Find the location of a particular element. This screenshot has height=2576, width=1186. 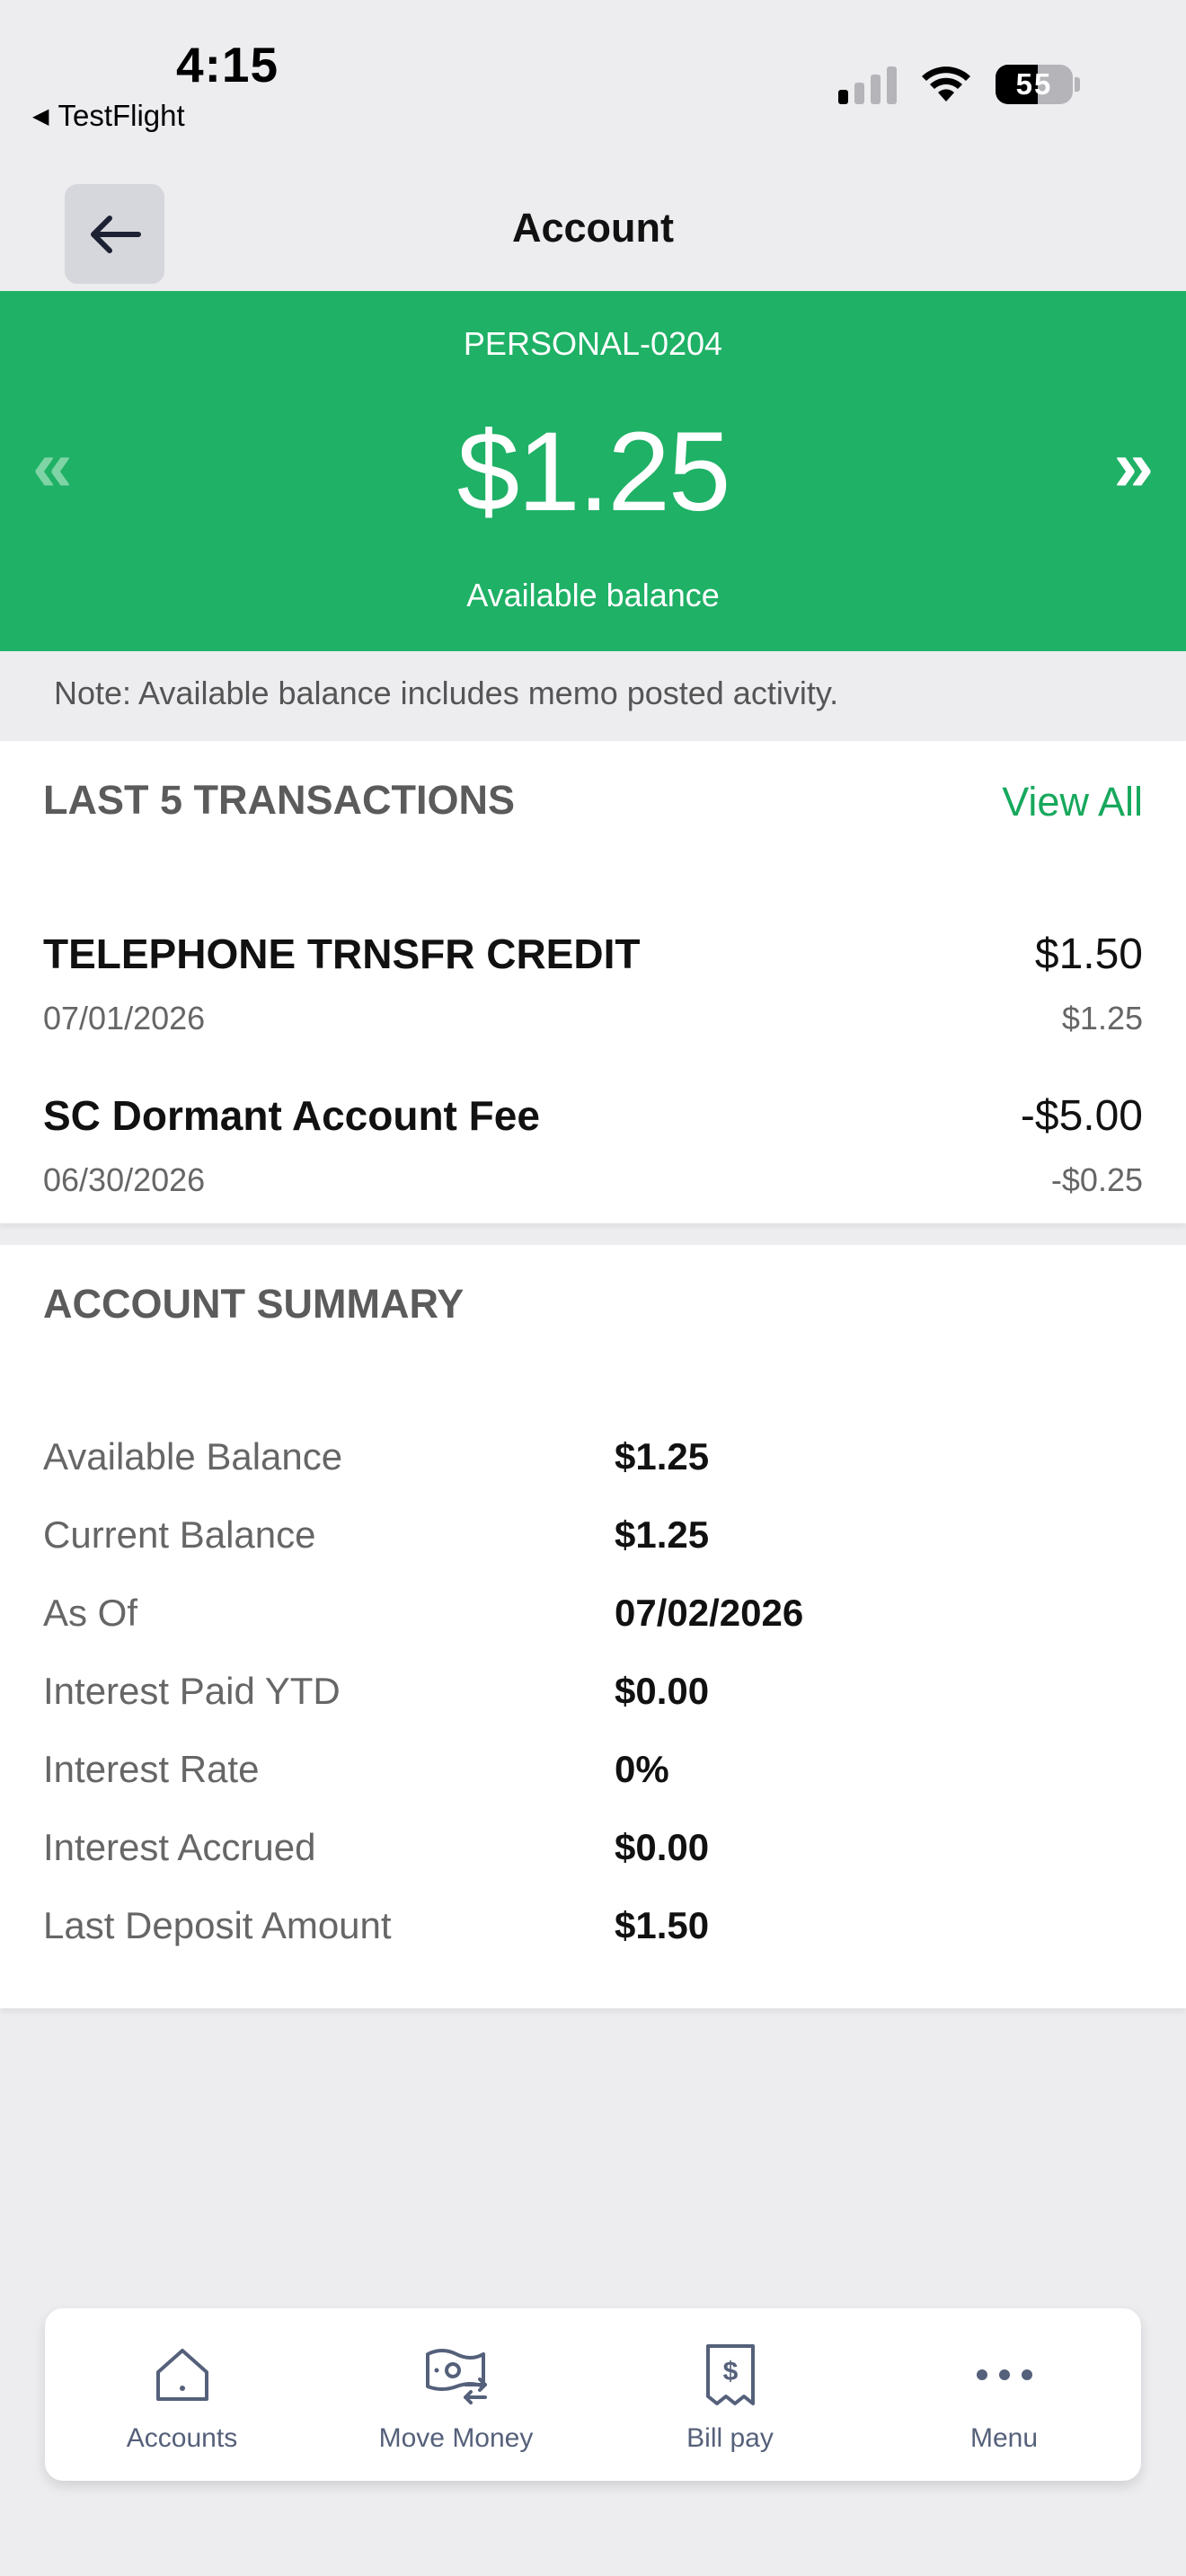

nav-accounts: Accounts is located at coordinates (182, 2394).